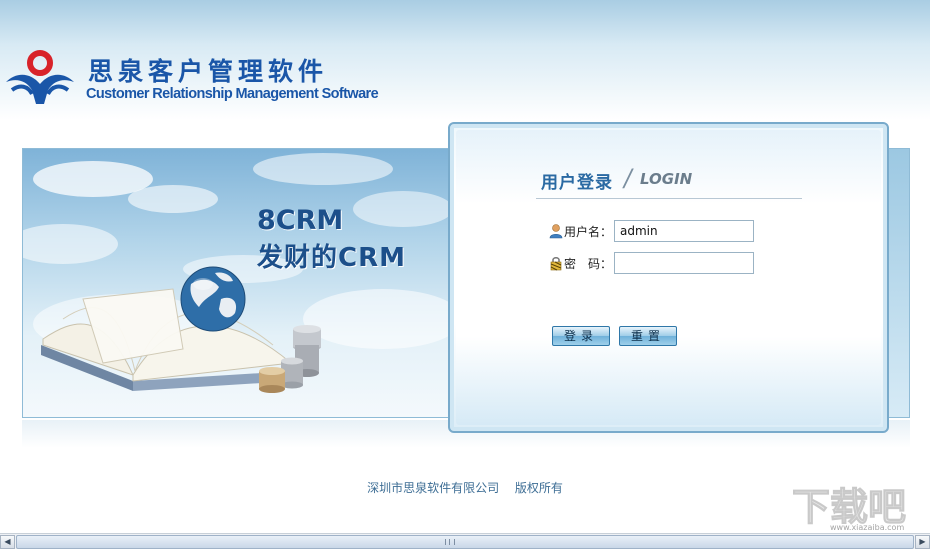 Image resolution: width=930 pixels, height=549 pixels. Describe the element at coordinates (577, 183) in the screenshot. I see `login-title: 用户登录` at that location.